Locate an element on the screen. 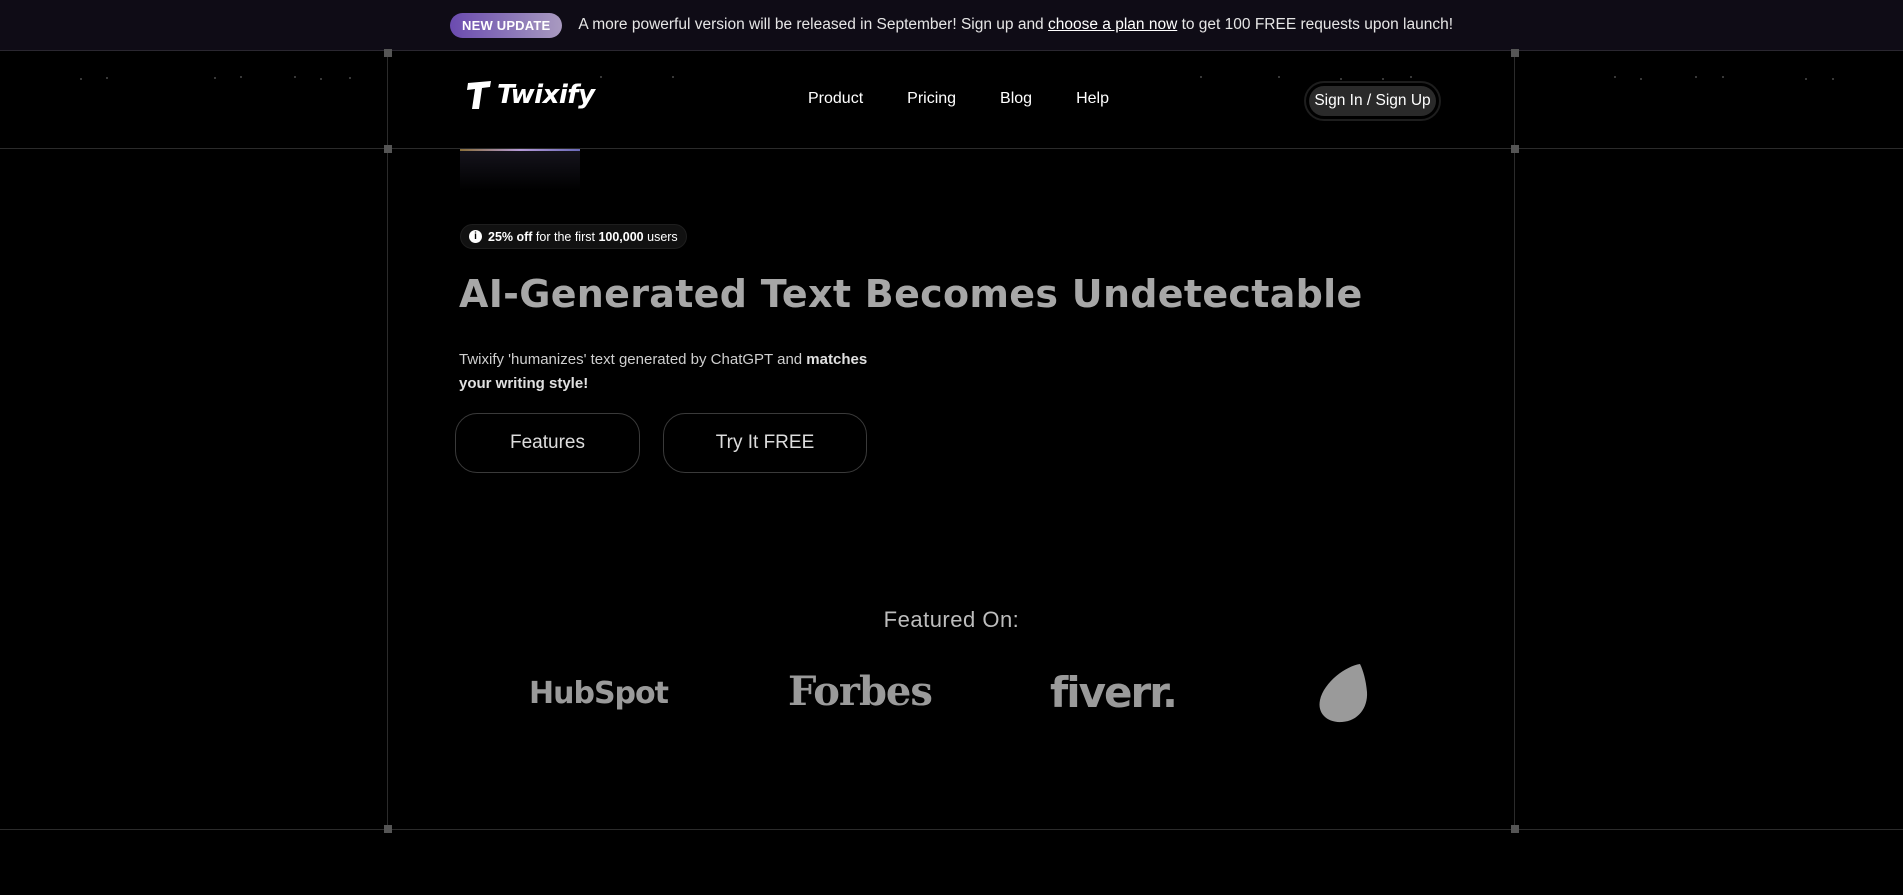  frame-line-header is located at coordinates (951, 148).